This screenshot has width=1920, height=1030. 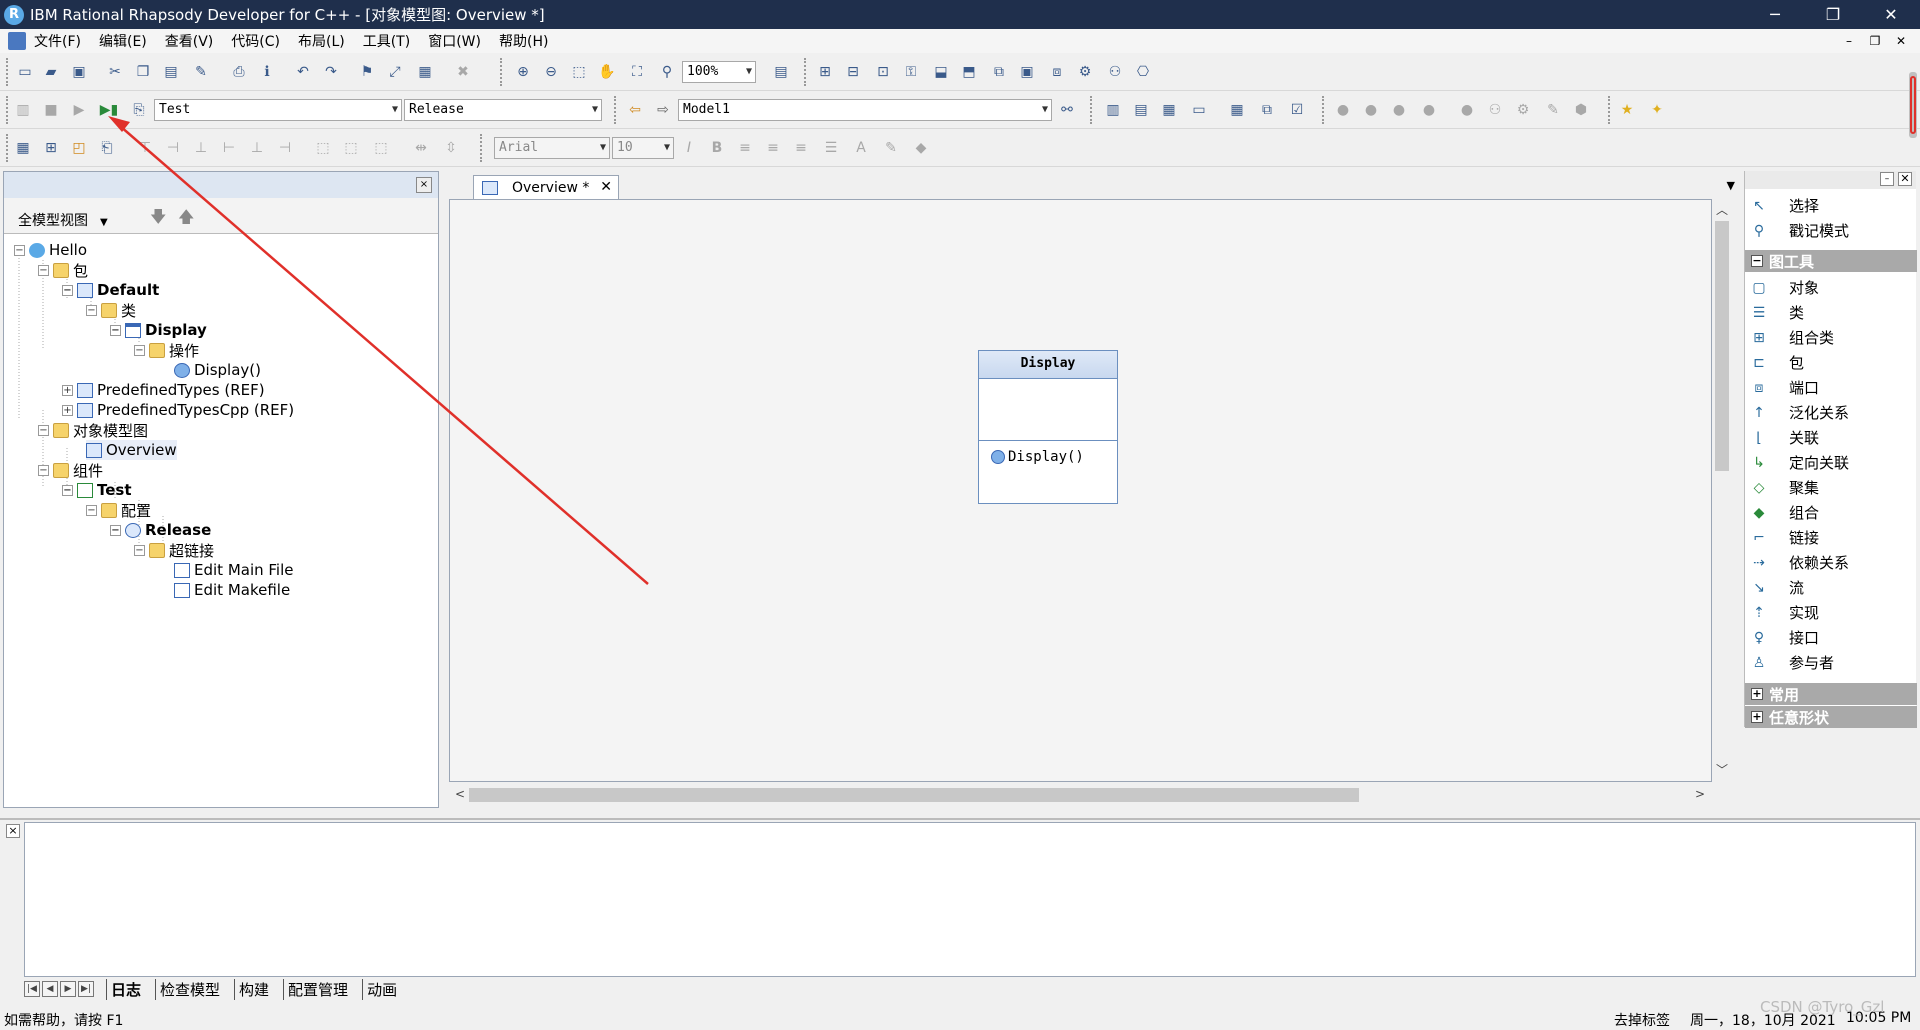 I want to click on run-icon: ▶, so click(x=79, y=110).